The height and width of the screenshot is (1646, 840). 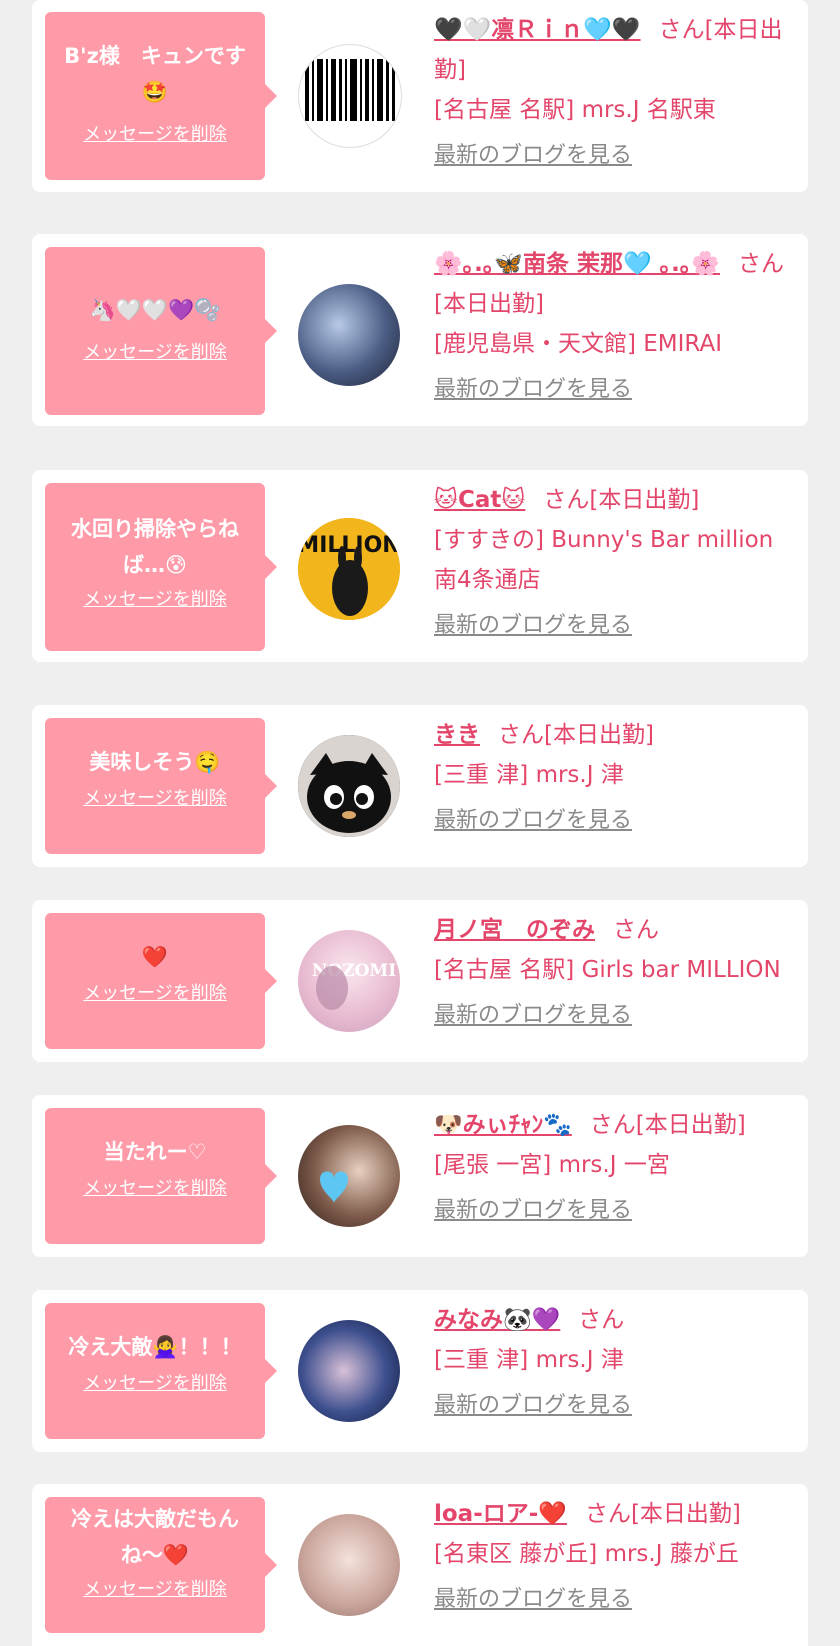 I want to click on message-text: 当たれー♡, so click(x=155, y=1152).